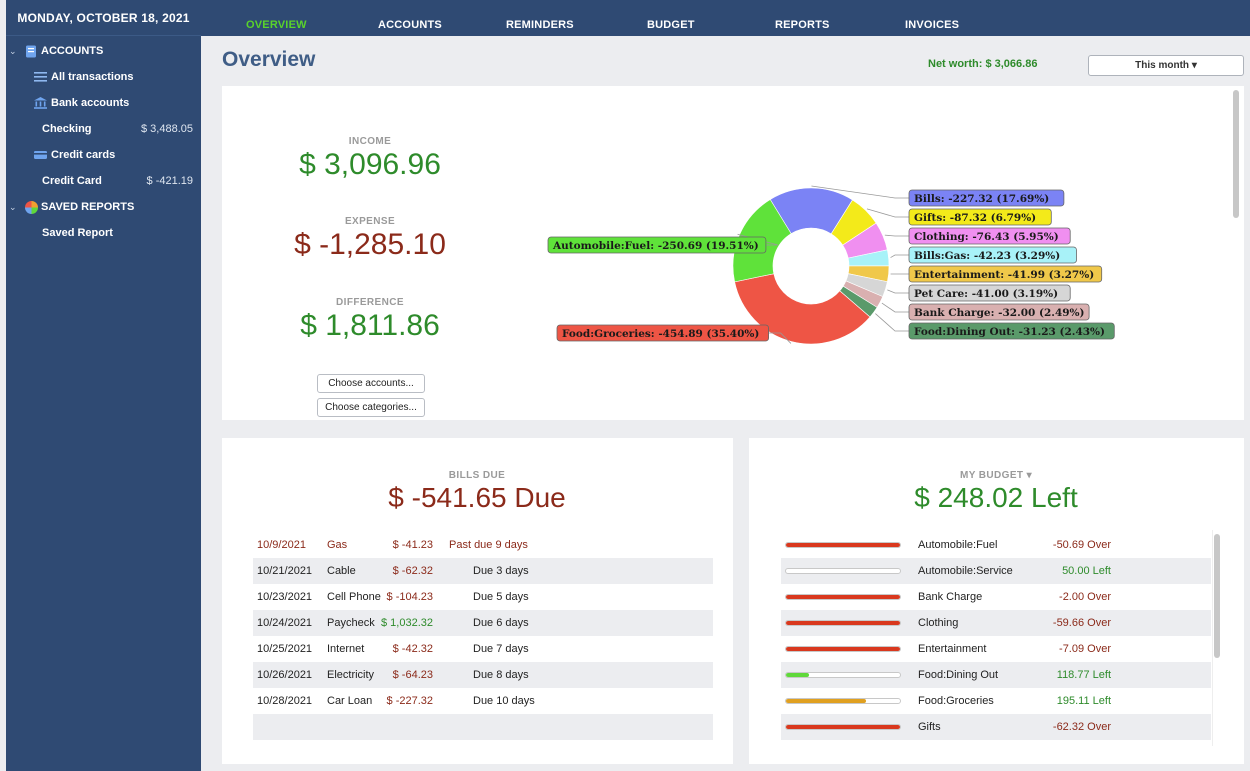 This screenshot has height=771, width=1250. I want to click on sidebar-item-credit-card: Credit Card $ -421.19, so click(103, 181).